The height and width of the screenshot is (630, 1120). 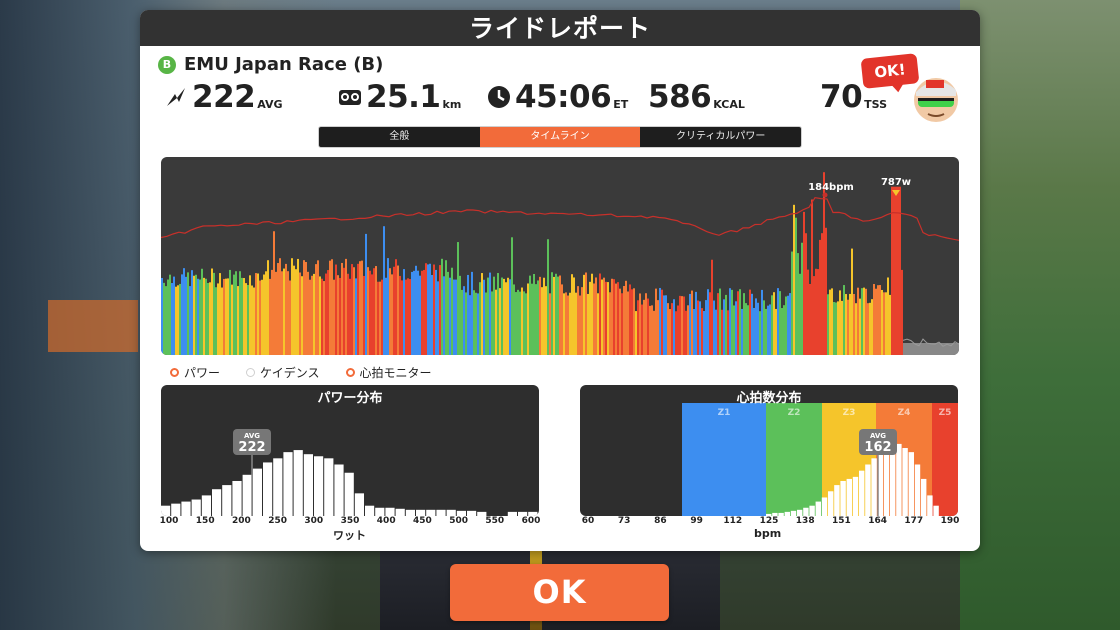 I want to click on background-sign, so click(x=93, y=326).